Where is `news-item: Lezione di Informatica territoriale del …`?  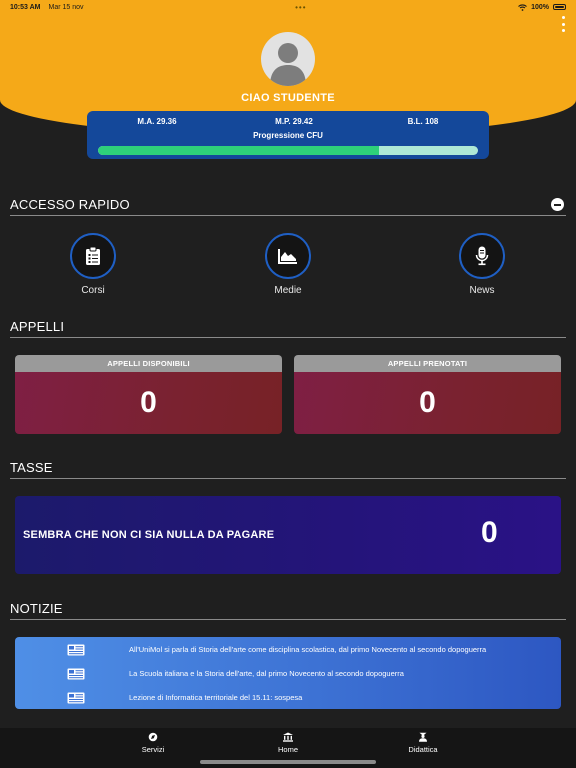 news-item: Lezione di Informatica territoriale del … is located at coordinates (288, 698).